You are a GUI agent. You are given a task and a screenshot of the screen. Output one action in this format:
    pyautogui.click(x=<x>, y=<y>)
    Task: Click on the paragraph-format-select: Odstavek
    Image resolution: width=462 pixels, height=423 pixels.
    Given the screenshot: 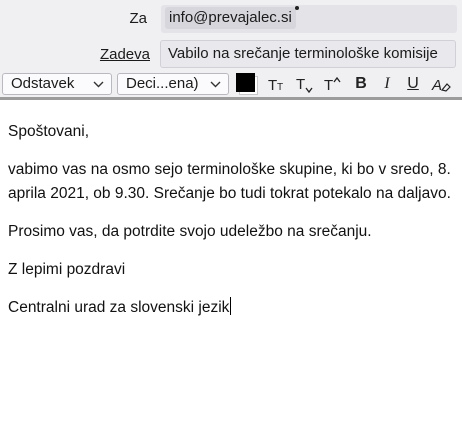 What is the action you would take?
    pyautogui.click(x=57, y=84)
    